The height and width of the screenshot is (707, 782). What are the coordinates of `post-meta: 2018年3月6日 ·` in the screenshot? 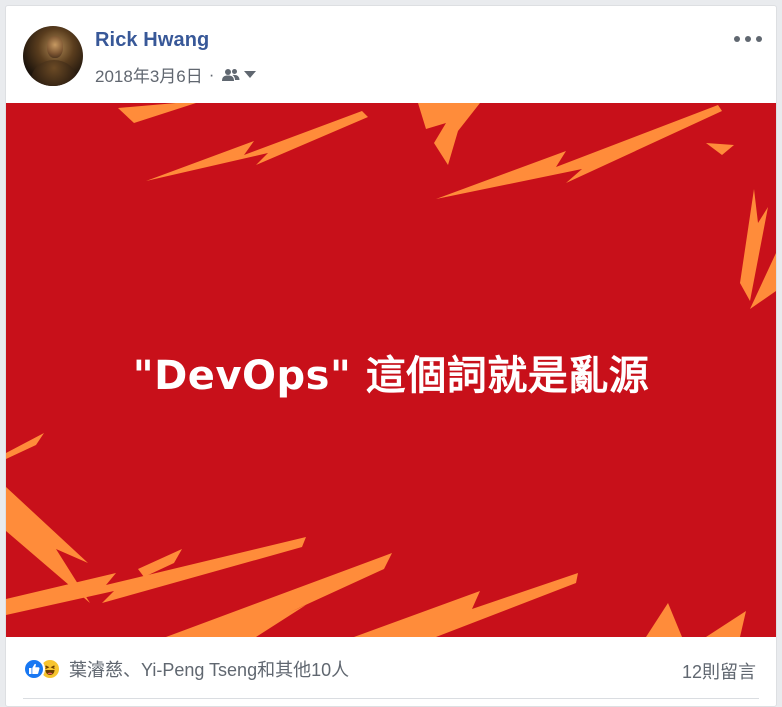 It's located at (176, 74).